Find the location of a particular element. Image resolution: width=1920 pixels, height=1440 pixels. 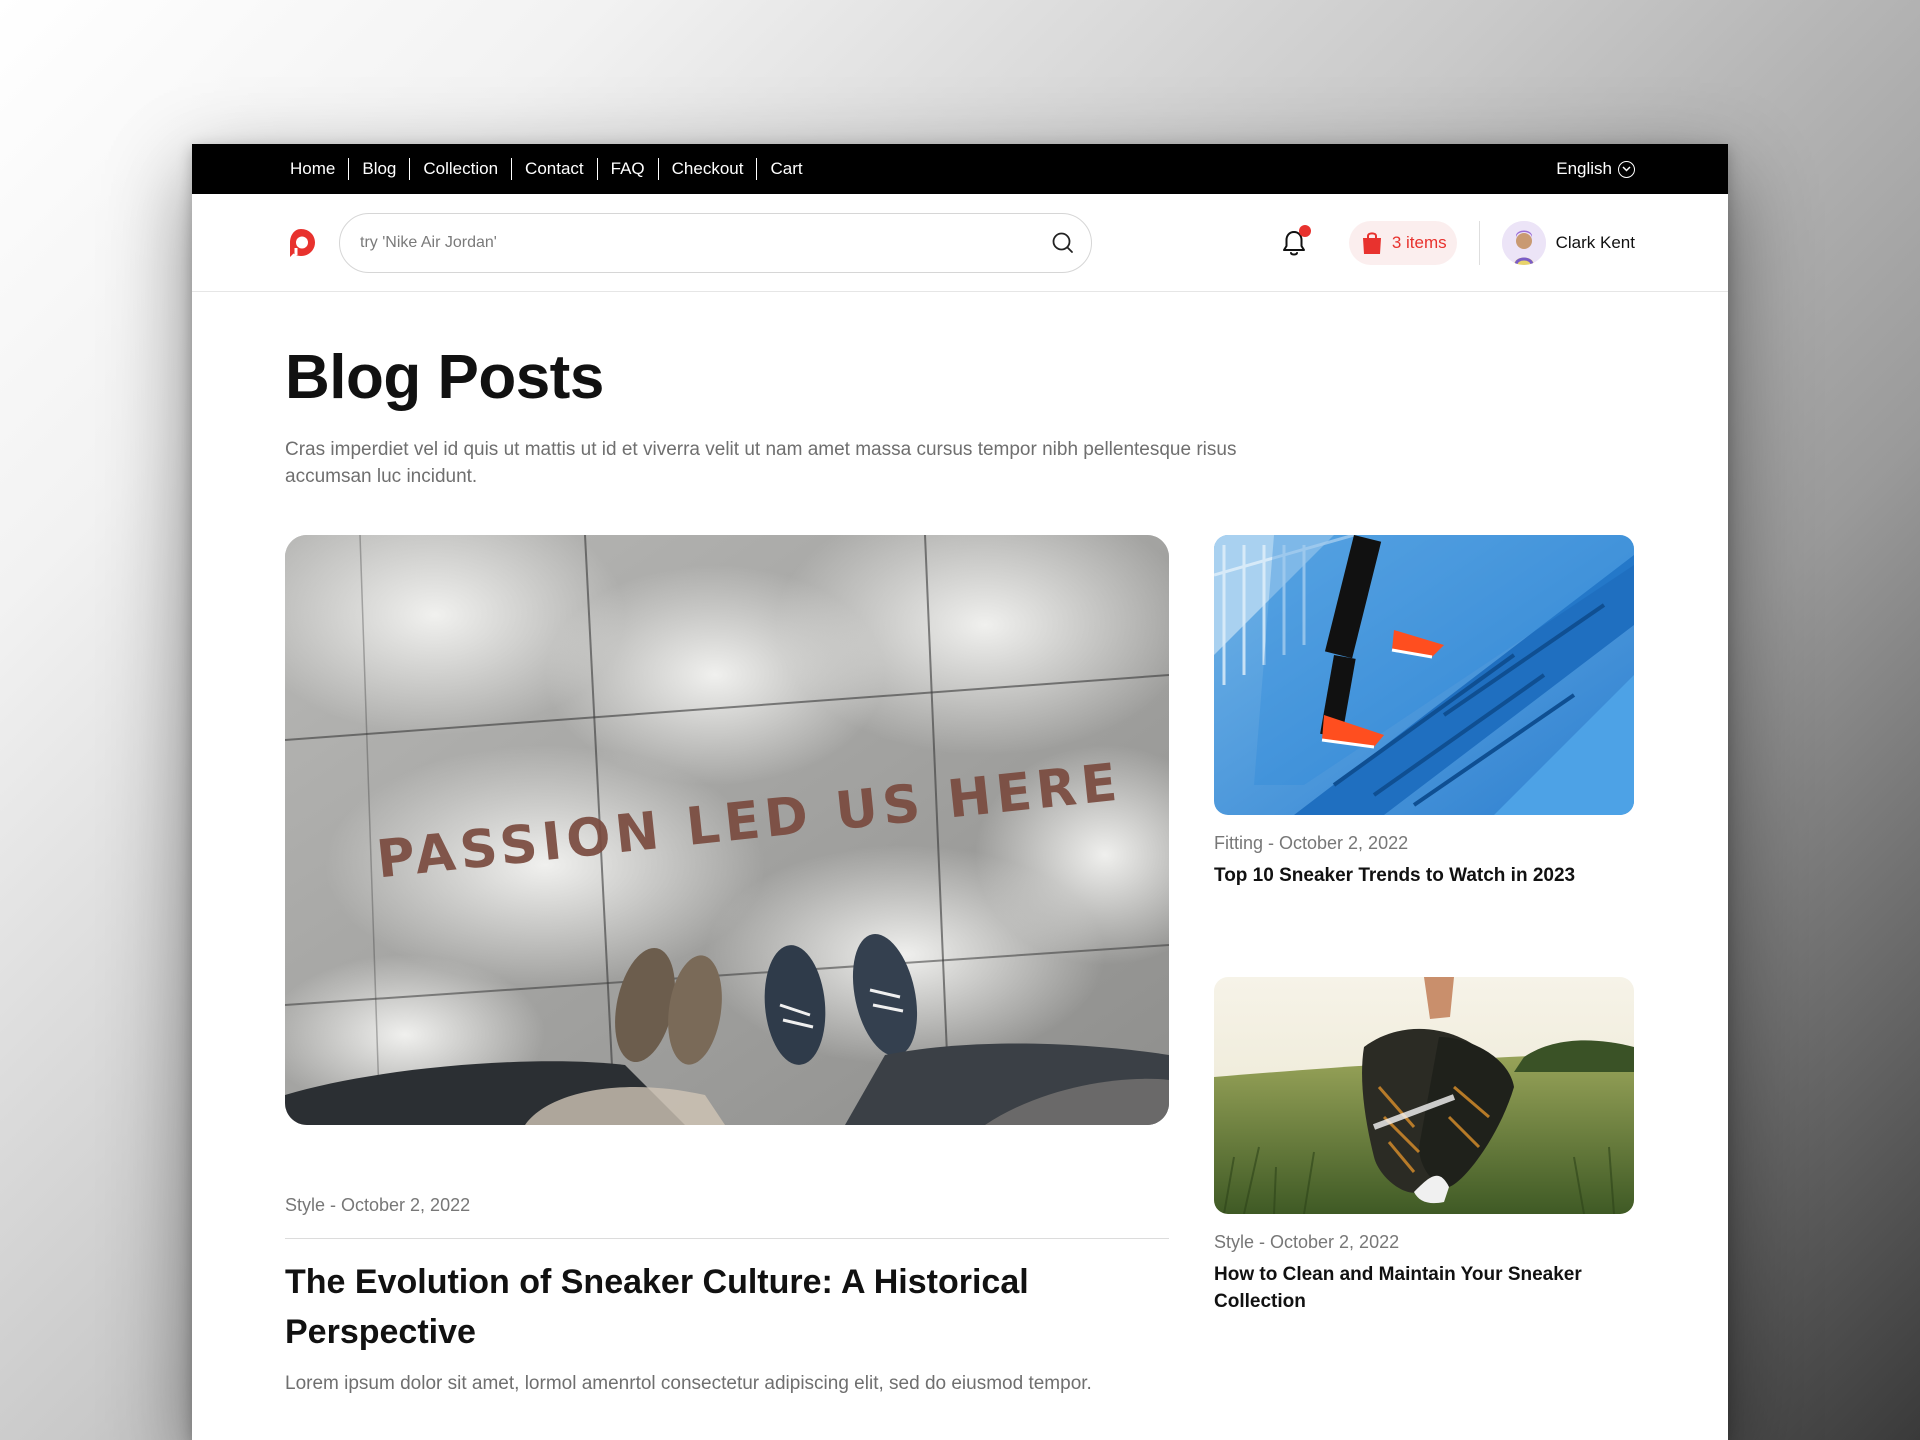

notification-badge is located at coordinates (1304, 230).